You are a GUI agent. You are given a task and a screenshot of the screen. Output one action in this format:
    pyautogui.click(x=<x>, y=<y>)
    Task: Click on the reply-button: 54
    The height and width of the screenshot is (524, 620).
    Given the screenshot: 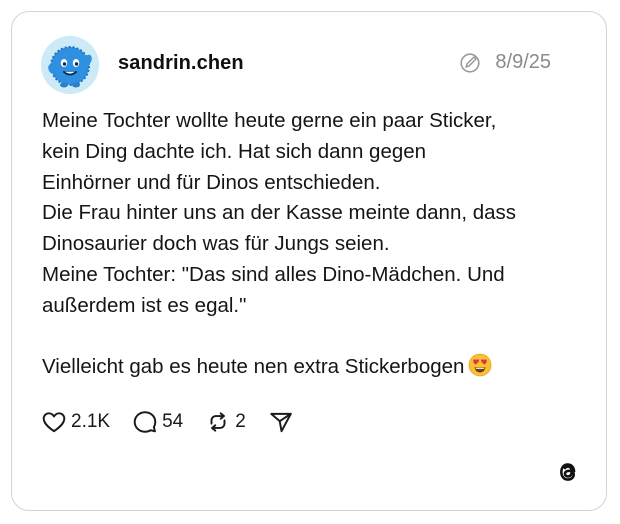 What is the action you would take?
    pyautogui.click(x=157, y=422)
    